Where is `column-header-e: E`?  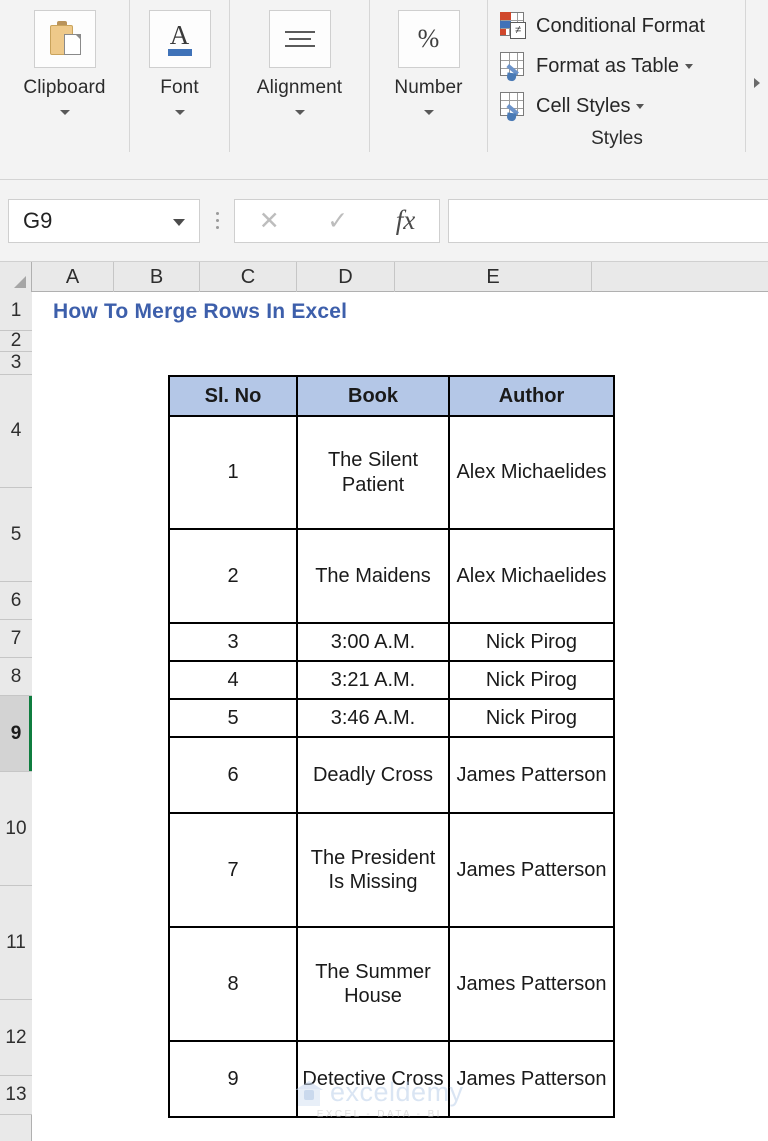
column-header-e: E is located at coordinates (493, 277).